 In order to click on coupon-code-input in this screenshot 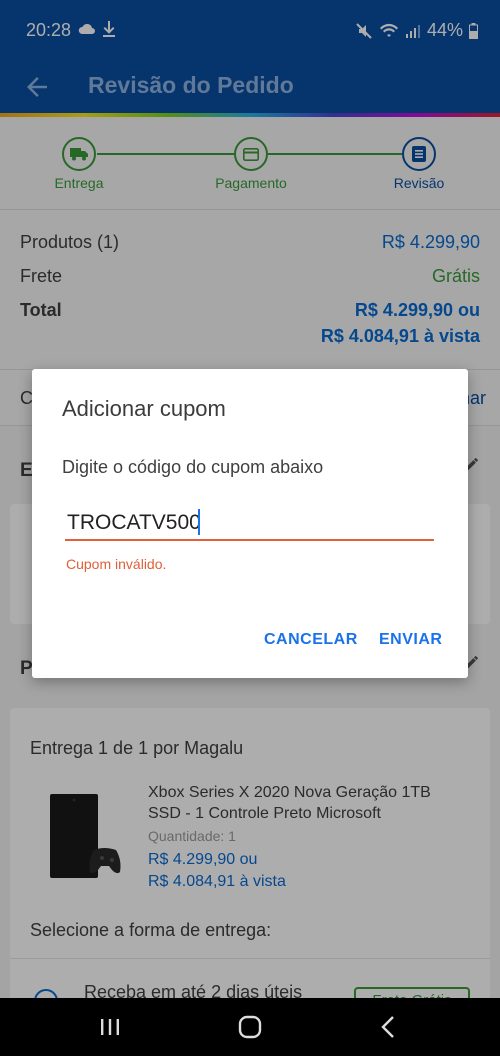, I will do `click(249, 524)`.